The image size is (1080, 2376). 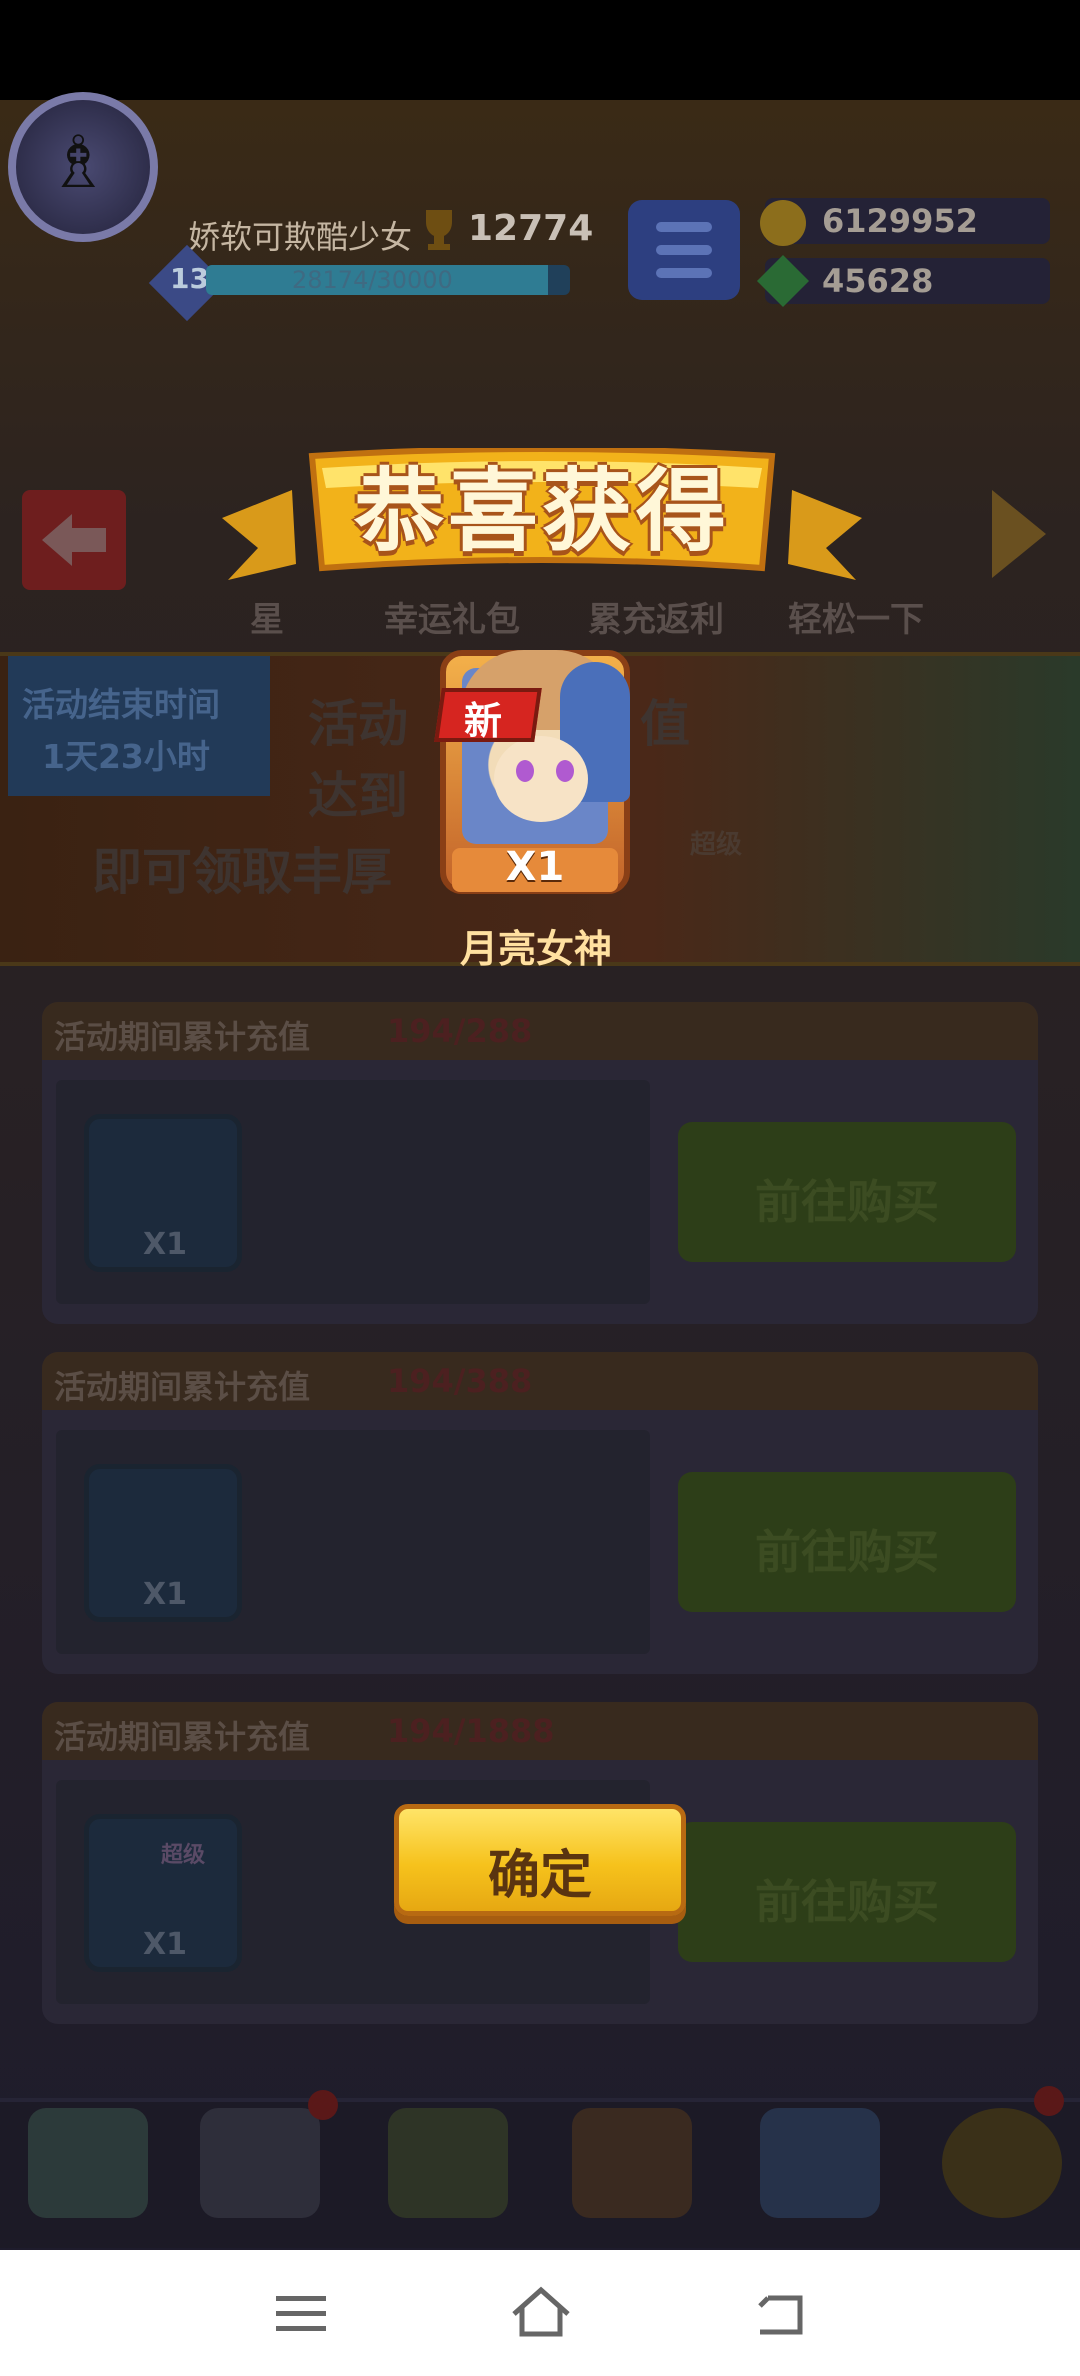 I want to click on gem-amount: 45628, so click(x=878, y=281).